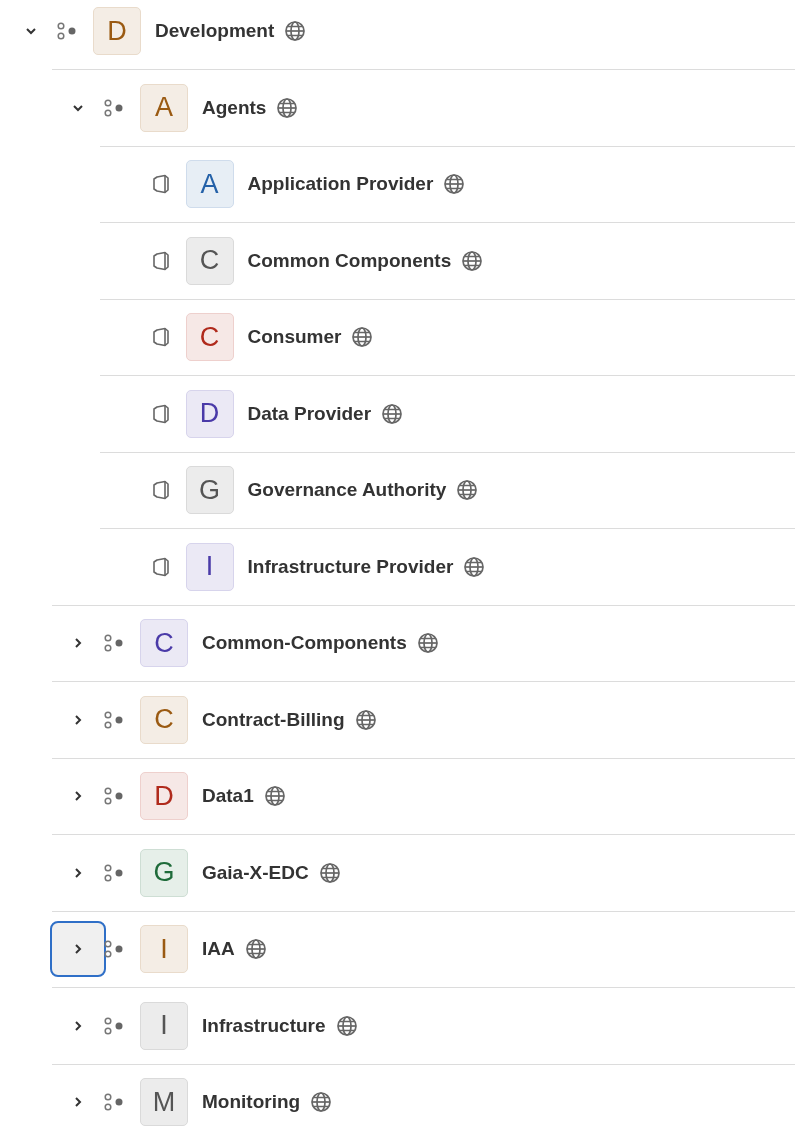 The width and height of the screenshot is (795, 1145). I want to click on item-name: Contract-Billing, so click(273, 719).